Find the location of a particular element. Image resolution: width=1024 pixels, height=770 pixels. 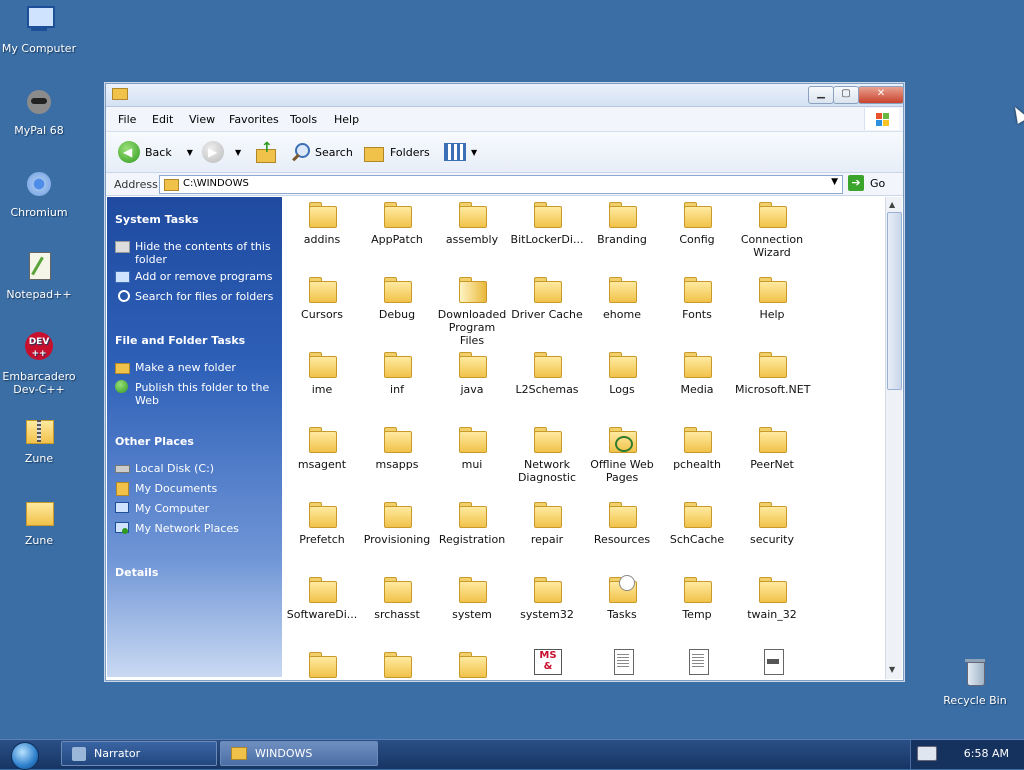

folder-item: ehome is located at coordinates (622, 299).